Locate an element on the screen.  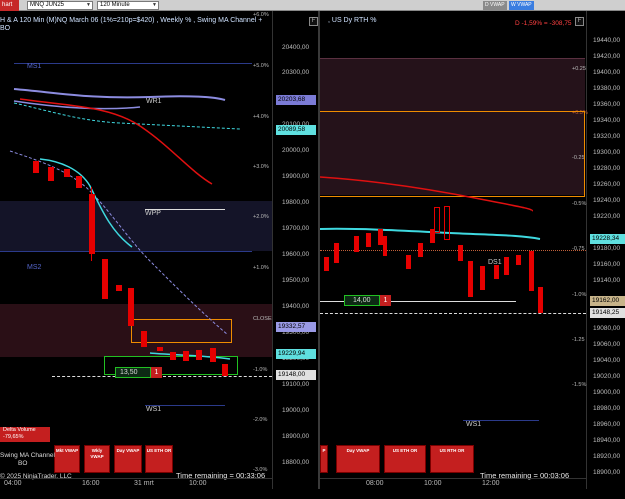
x-axis-line is located at coordinates (136, 478).